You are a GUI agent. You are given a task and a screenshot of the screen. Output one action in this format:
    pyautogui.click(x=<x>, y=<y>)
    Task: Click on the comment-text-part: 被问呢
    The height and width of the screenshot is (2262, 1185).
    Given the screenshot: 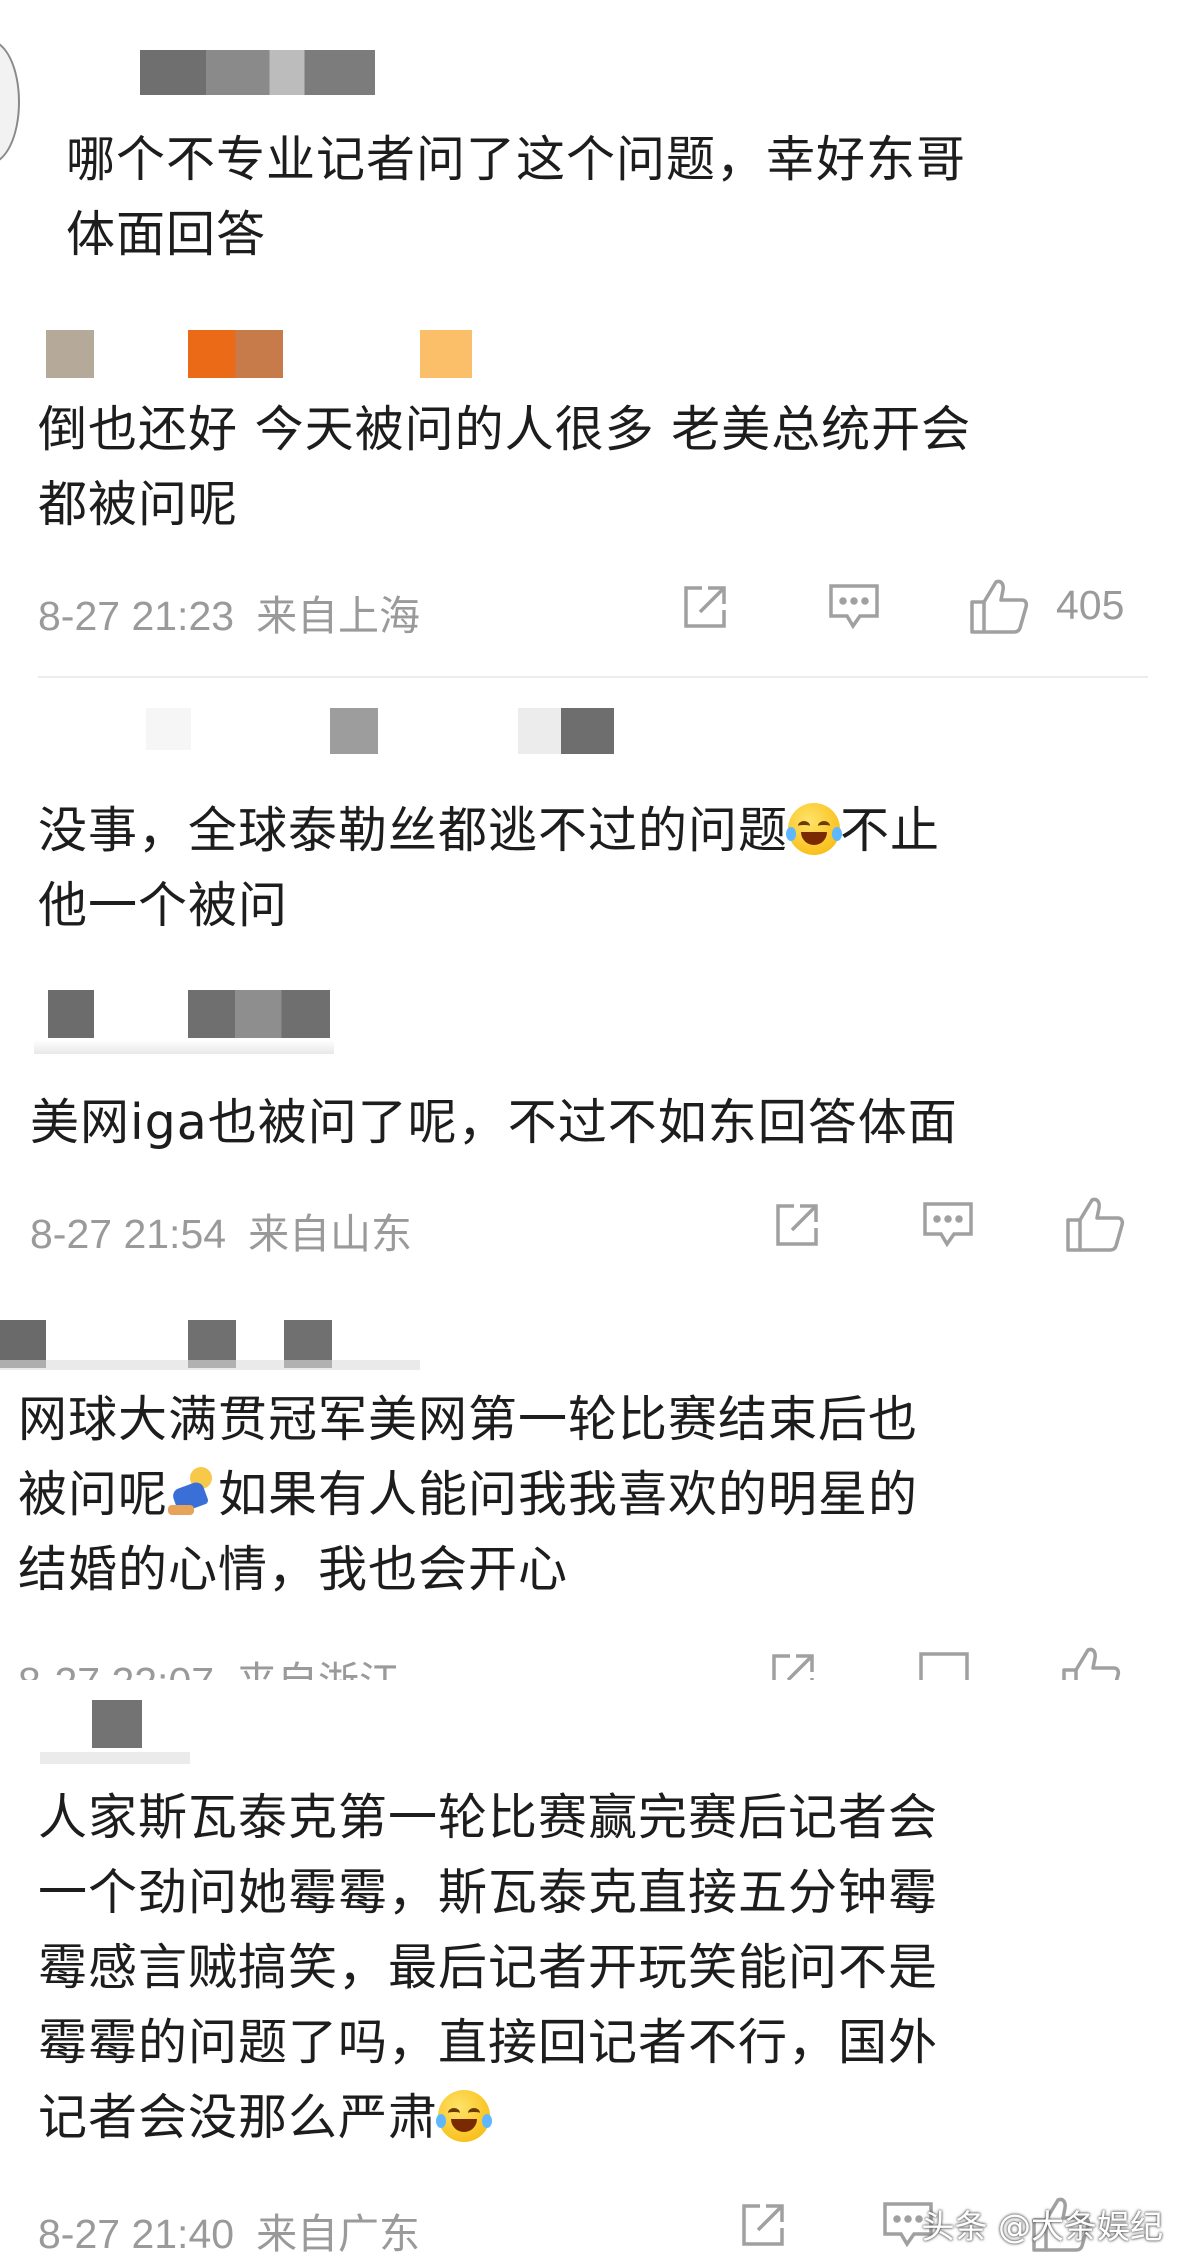 What is the action you would take?
    pyautogui.click(x=93, y=1494)
    